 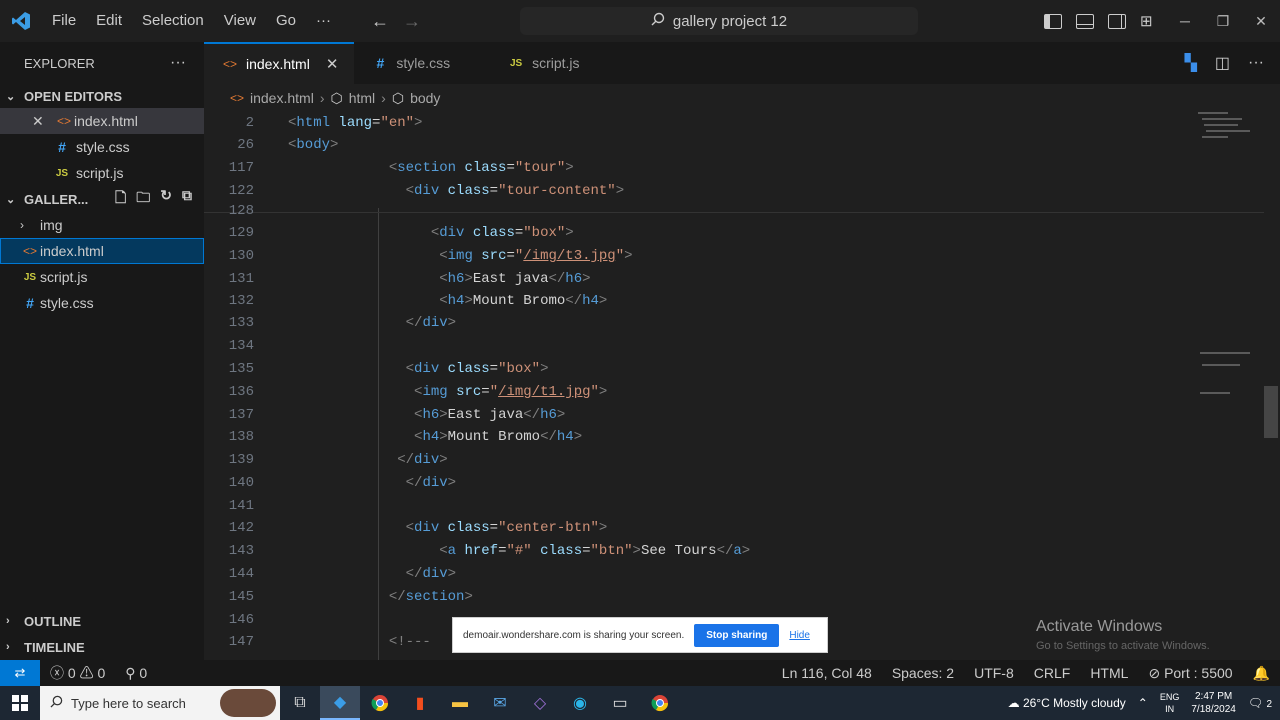 I want to click on taskbar-figma-icon: ▮, so click(x=420, y=703).